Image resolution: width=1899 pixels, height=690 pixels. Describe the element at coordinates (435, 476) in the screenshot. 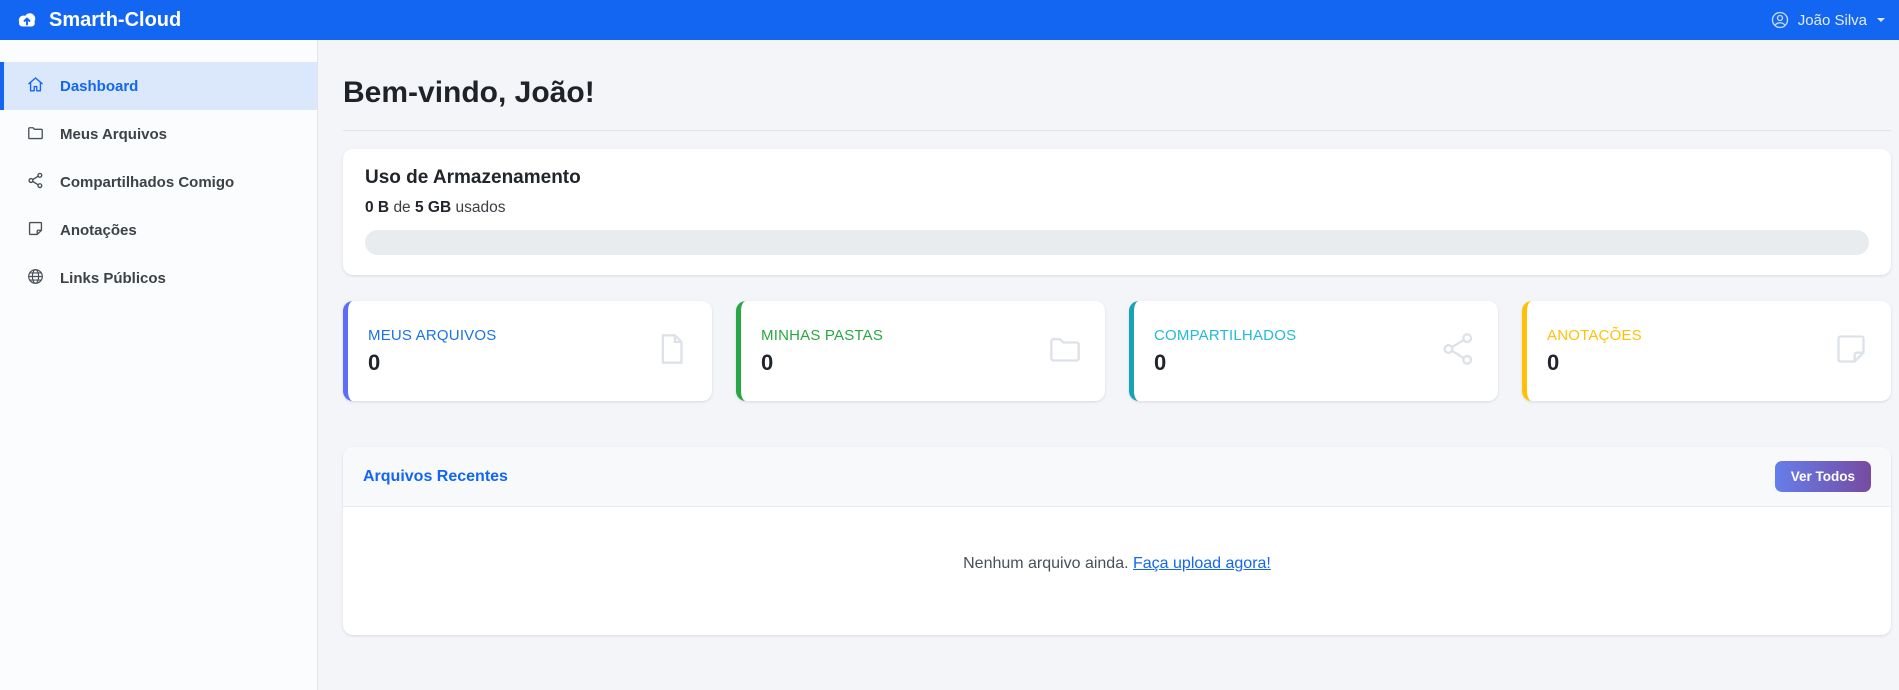

I see `recent-files-title: Arquivos Recentes` at that location.